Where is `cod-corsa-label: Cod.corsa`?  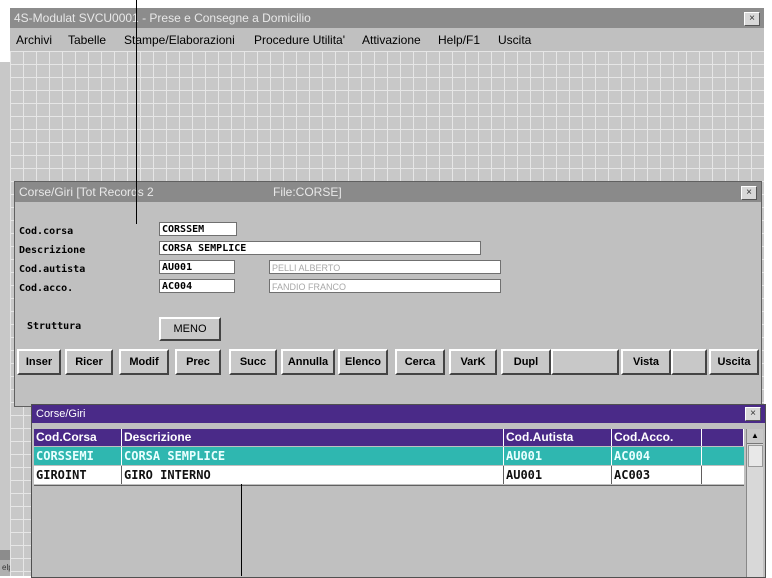
cod-corsa-label: Cod.corsa is located at coordinates (46, 231).